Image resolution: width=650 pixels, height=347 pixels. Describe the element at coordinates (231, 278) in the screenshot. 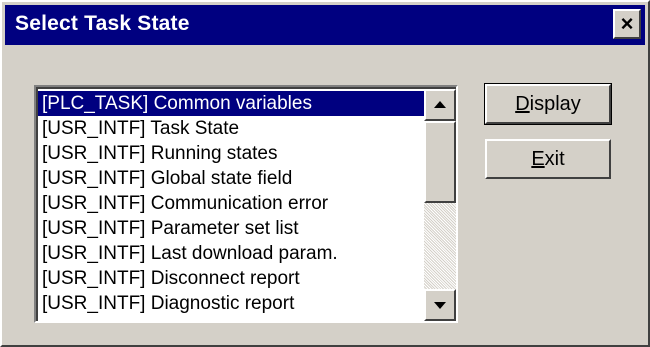

I see `list-item: [USR_INTF] Disconnect report` at that location.